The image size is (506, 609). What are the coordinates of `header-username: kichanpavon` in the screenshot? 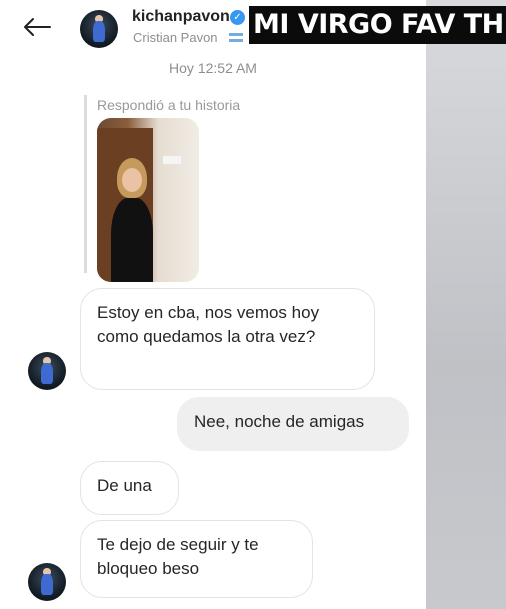 It's located at (181, 17).